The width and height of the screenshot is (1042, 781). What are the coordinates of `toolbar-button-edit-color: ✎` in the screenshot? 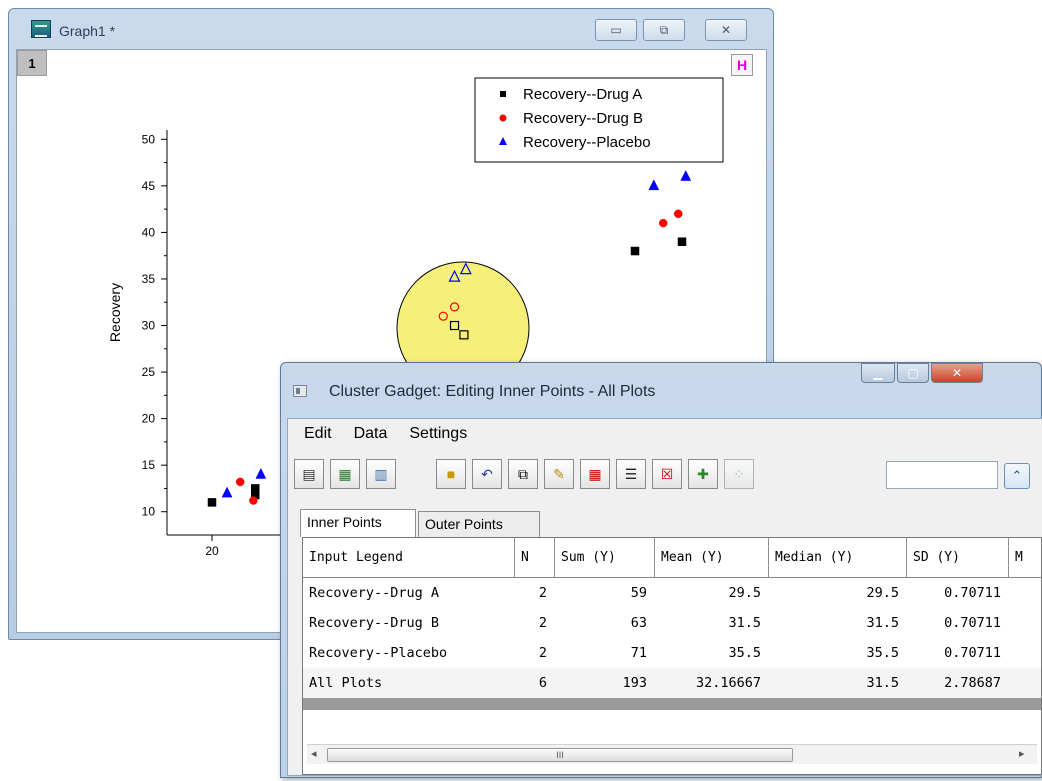 It's located at (559, 474).